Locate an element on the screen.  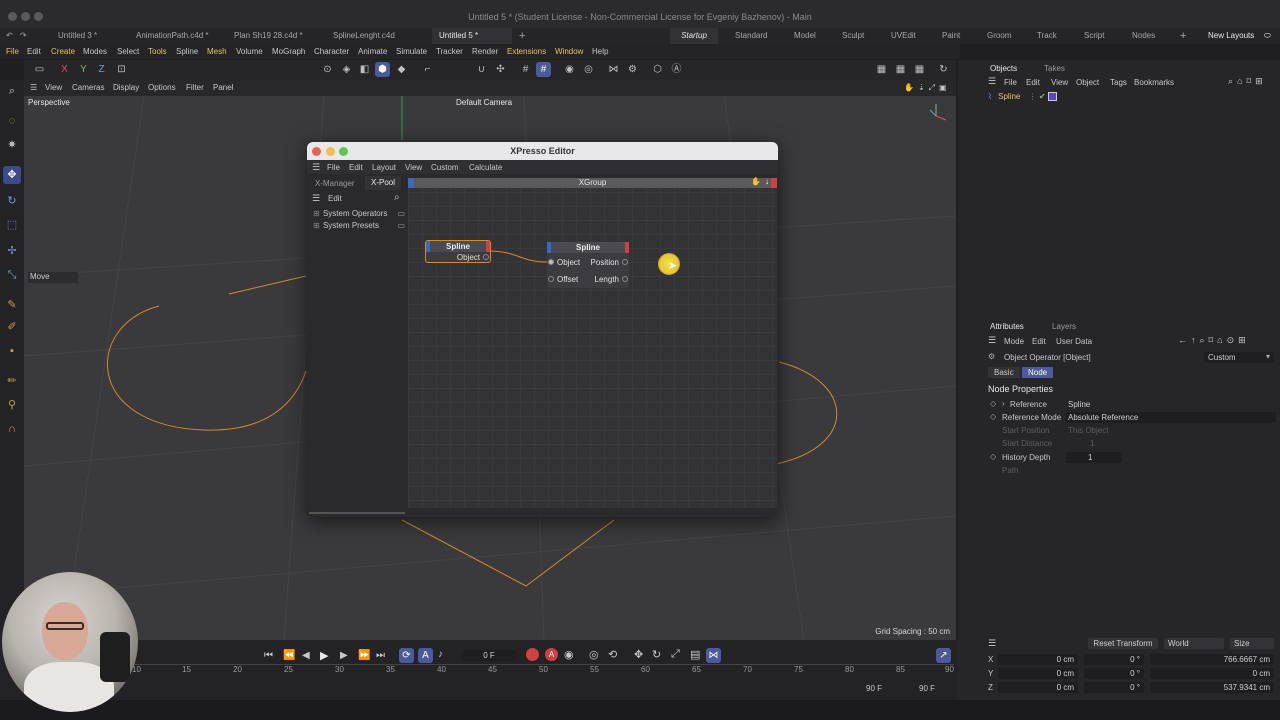
space-select: World is located at coordinates (1194, 643).